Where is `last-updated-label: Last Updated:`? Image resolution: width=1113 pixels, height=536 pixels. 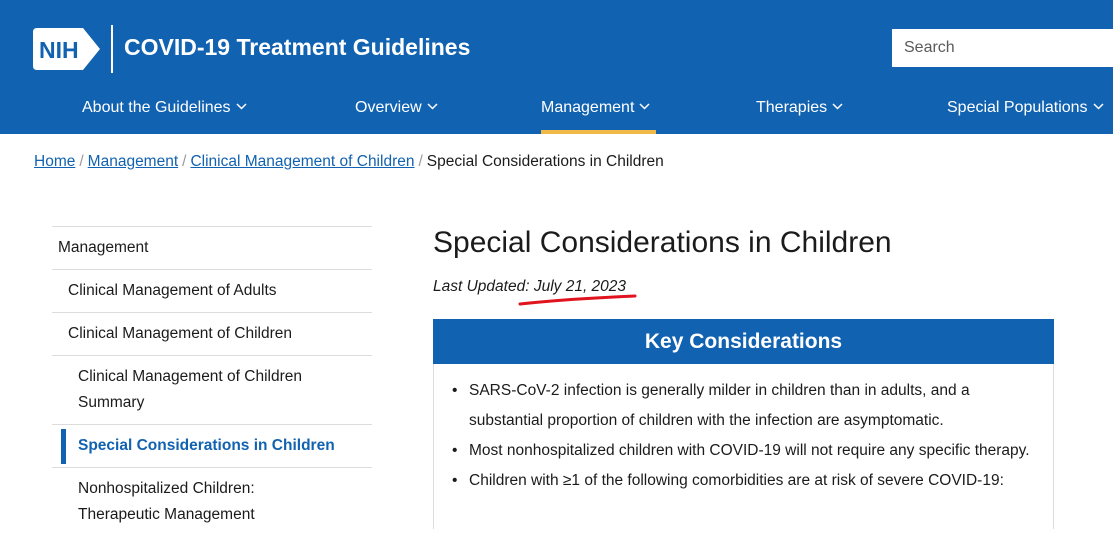 last-updated-label: Last Updated: is located at coordinates (481, 286).